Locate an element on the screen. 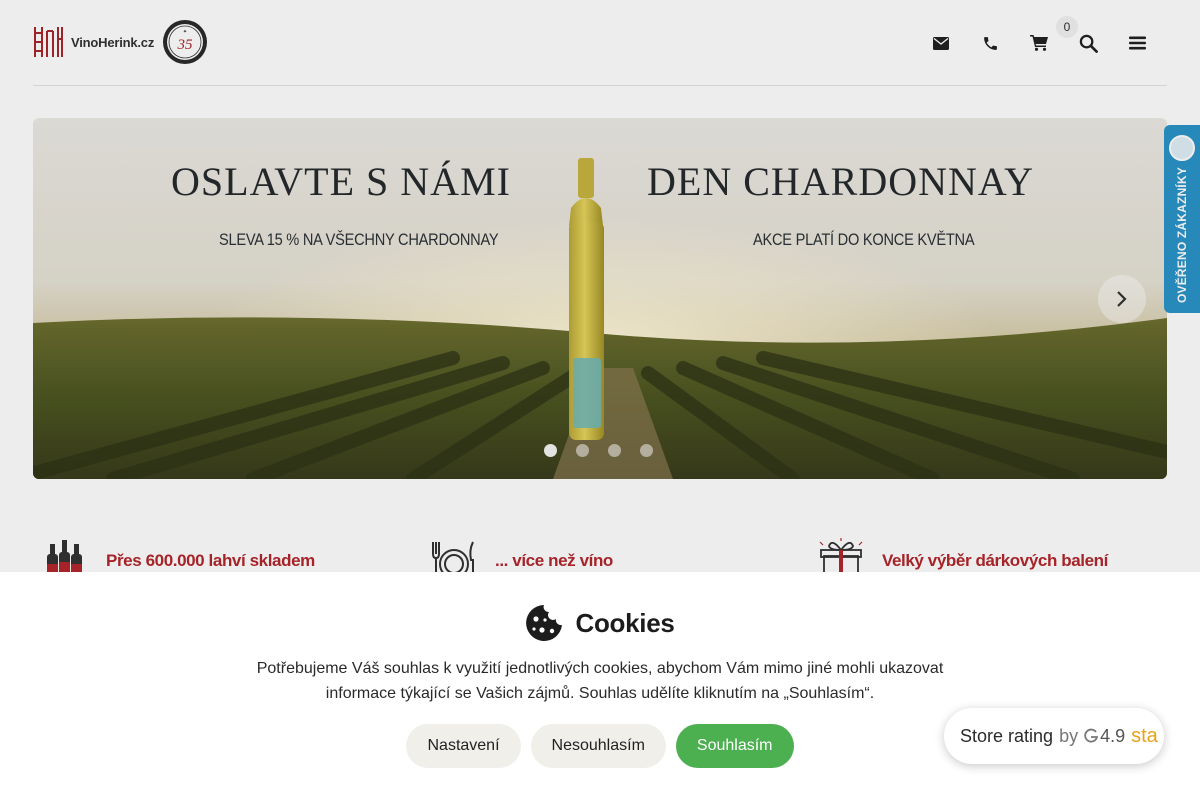 Image resolution: width=1200 pixels, height=800 pixels. cookie-header: Cookies is located at coordinates (600, 623).